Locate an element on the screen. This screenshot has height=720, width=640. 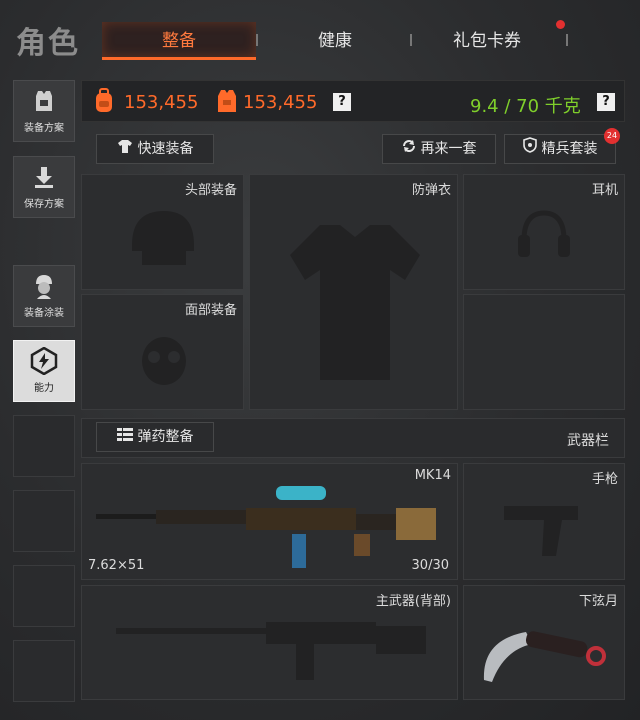
empty-gear-slot is located at coordinates (544, 352).